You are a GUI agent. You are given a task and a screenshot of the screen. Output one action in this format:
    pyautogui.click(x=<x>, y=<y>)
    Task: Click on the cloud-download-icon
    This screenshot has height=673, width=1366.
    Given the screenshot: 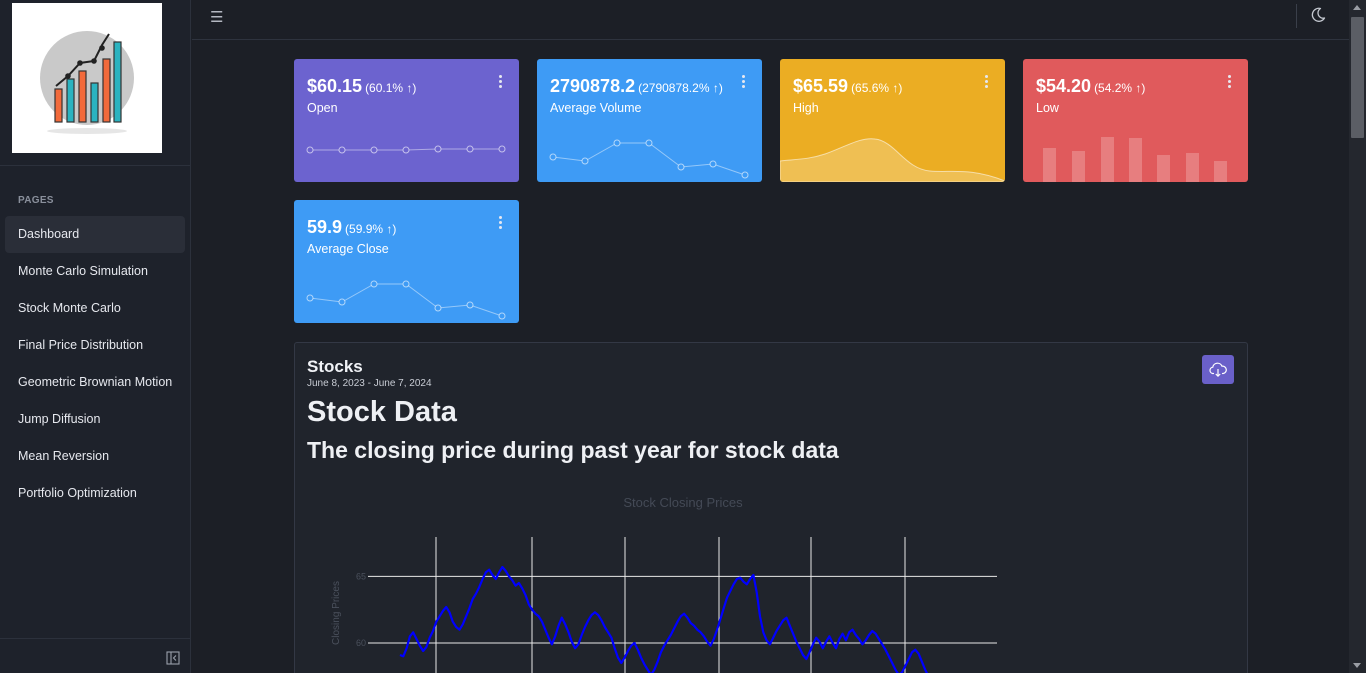 What is the action you would take?
    pyautogui.click(x=1218, y=370)
    